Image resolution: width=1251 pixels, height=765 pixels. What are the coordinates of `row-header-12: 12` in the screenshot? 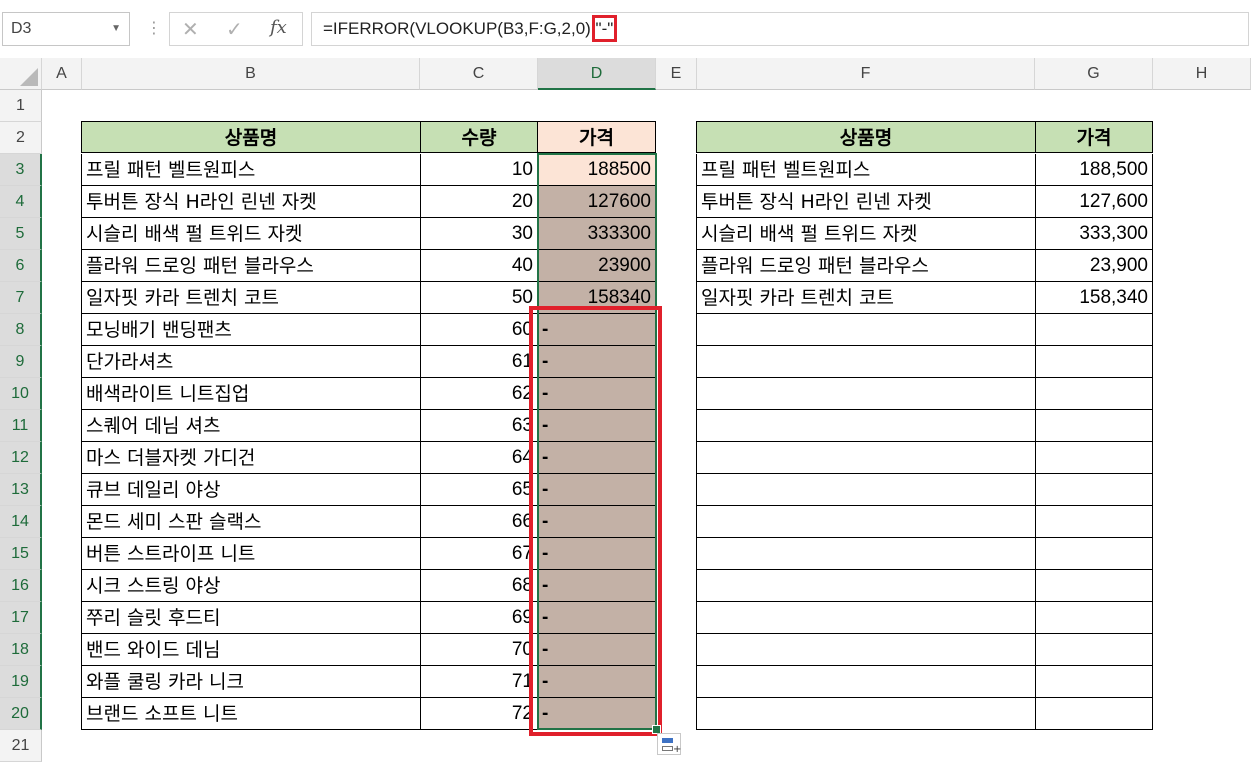 It's located at (21, 458).